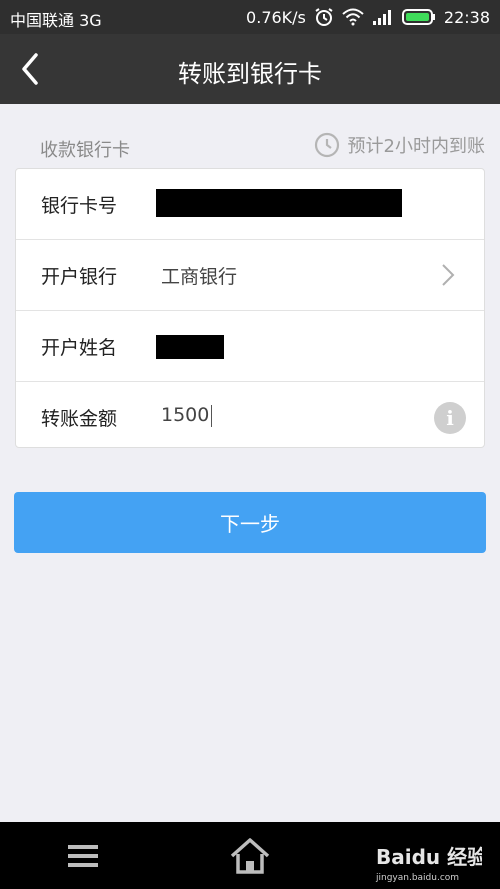 Image resolution: width=500 pixels, height=889 pixels. I want to click on navigation-bar: Baidu 经验 jingyan.baidu.com, so click(250, 855).